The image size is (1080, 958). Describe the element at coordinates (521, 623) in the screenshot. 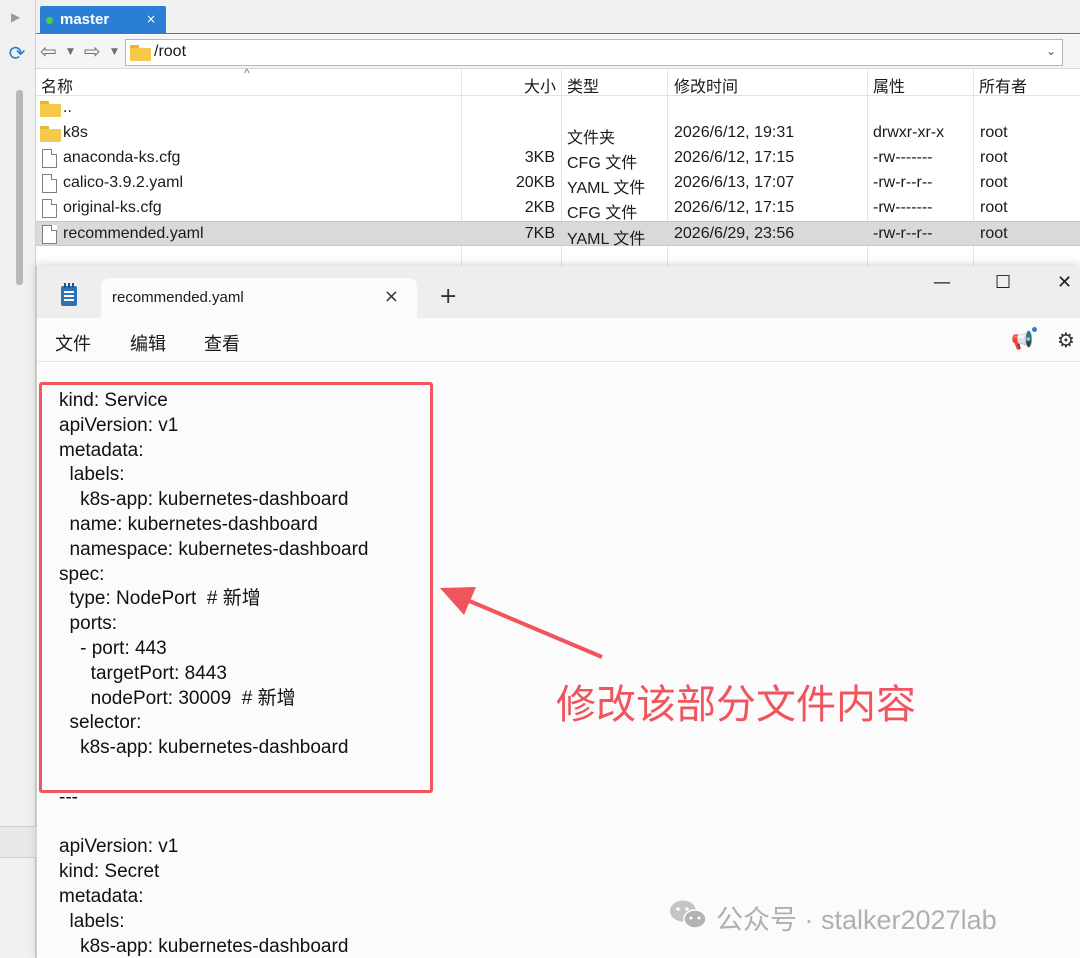

I see `annotation-arrow-icon` at that location.